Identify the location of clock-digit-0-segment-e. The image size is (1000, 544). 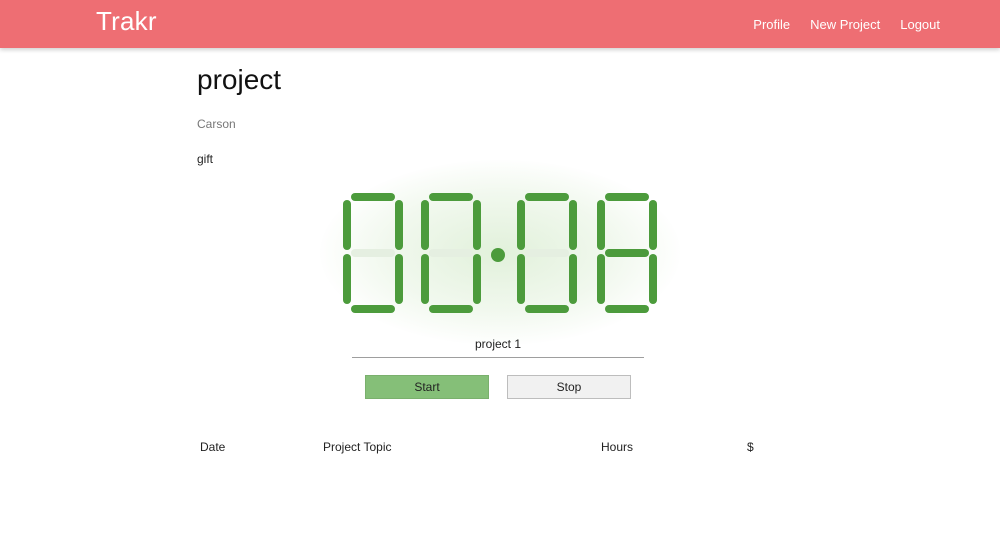
(347, 279).